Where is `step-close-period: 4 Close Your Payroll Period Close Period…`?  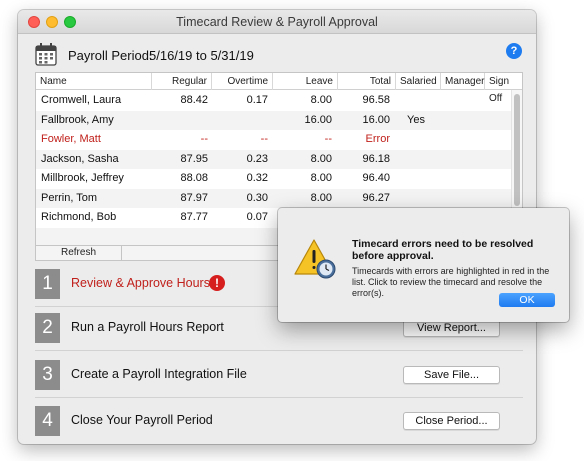
step-close-period: 4 Close Your Payroll Period Close Period… is located at coordinates (279, 421).